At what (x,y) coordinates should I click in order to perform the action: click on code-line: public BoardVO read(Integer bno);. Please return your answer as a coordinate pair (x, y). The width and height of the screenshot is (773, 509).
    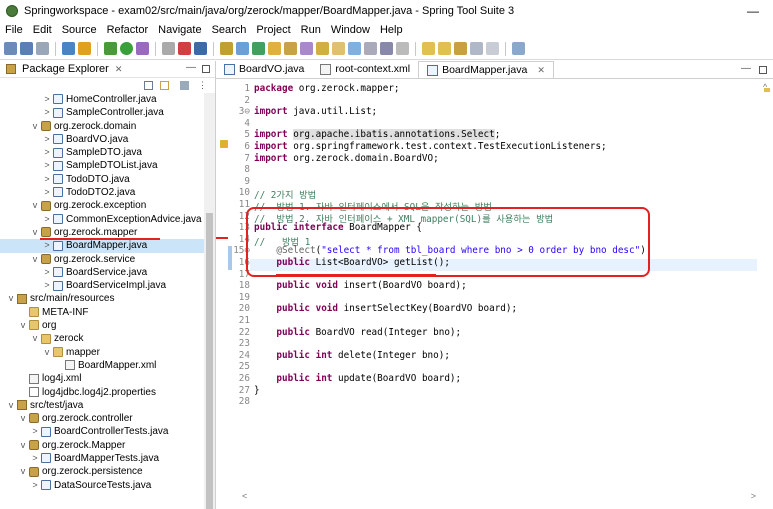
    Looking at the image, I should click on (357, 332).